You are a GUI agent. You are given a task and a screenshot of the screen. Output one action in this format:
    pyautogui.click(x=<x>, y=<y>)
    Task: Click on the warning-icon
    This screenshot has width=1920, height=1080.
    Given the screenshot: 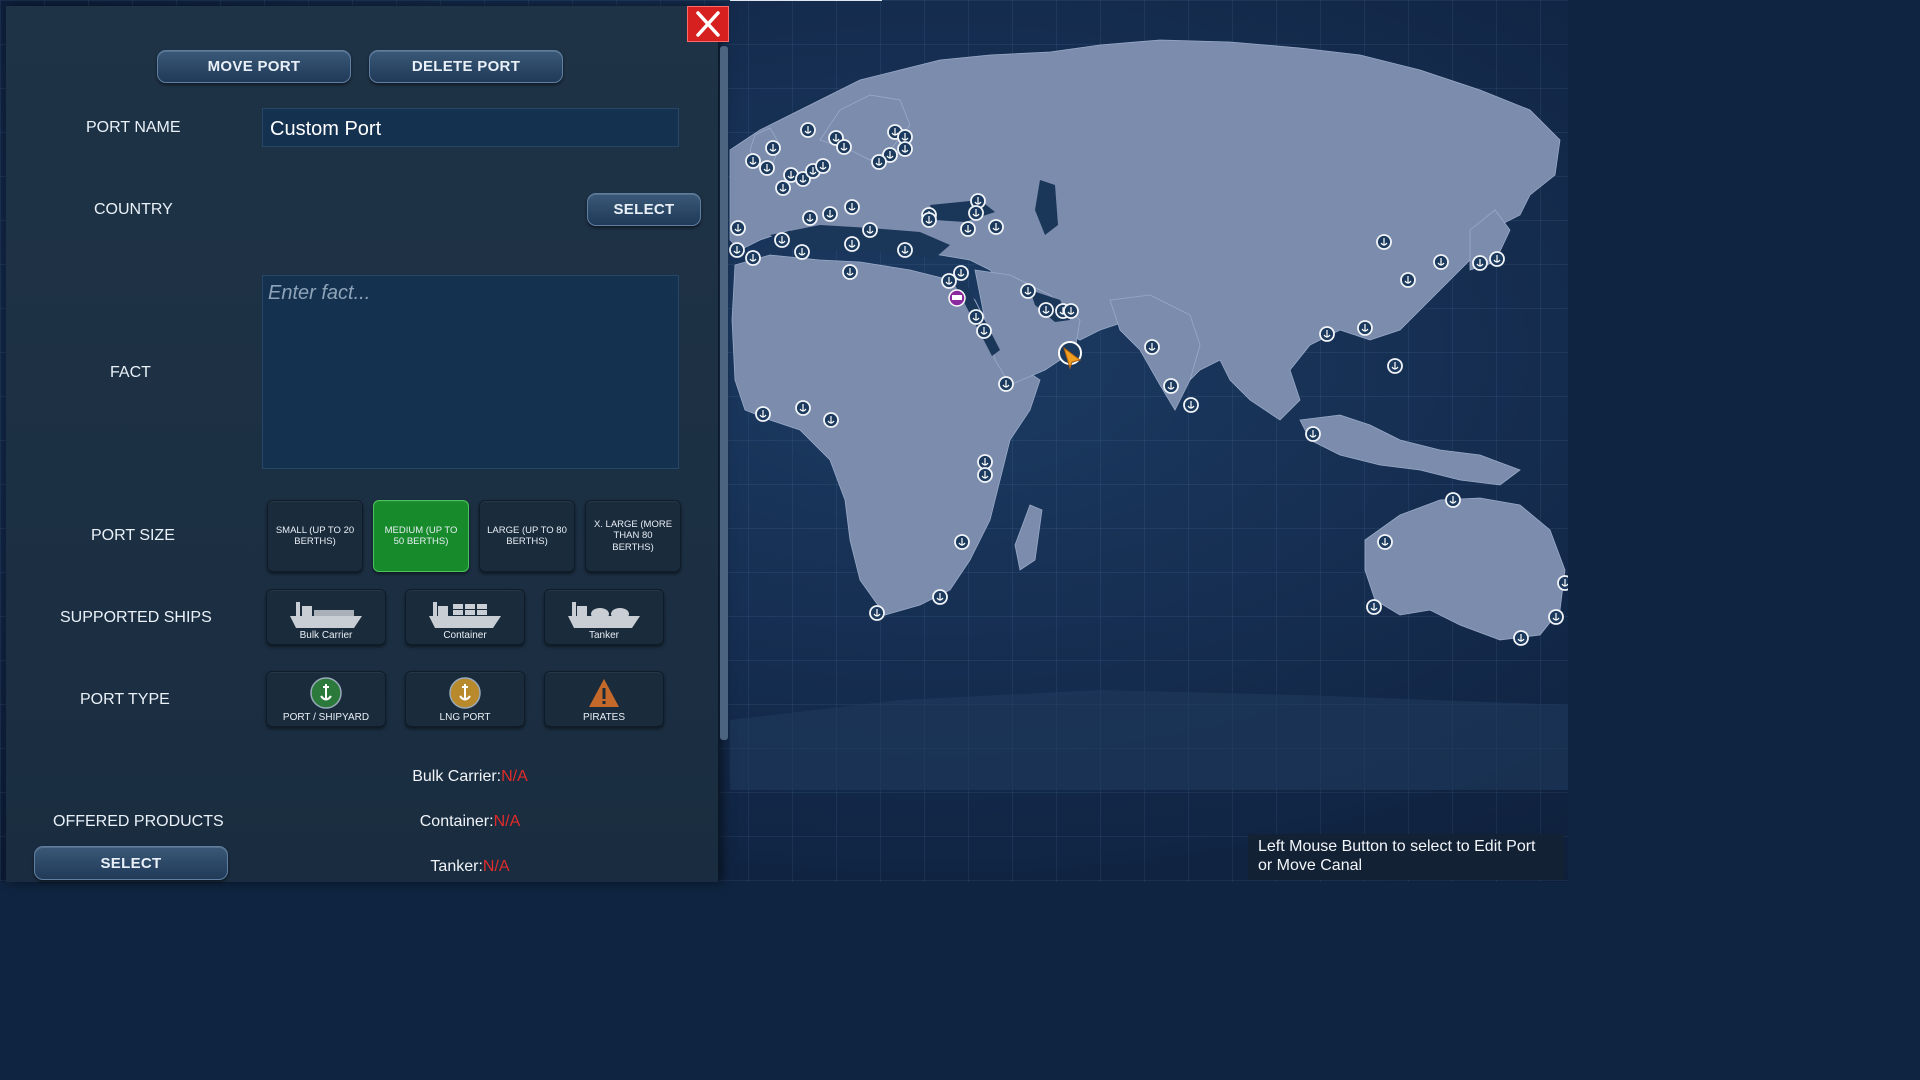 What is the action you would take?
    pyautogui.click(x=604, y=693)
    